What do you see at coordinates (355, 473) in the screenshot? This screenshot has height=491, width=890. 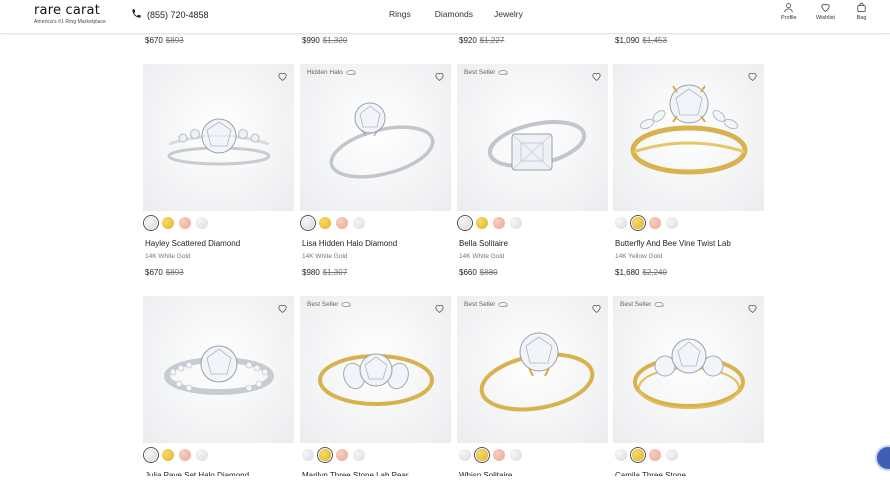 I see `product-name: Marilyn Three Stone Lab Pear` at bounding box center [355, 473].